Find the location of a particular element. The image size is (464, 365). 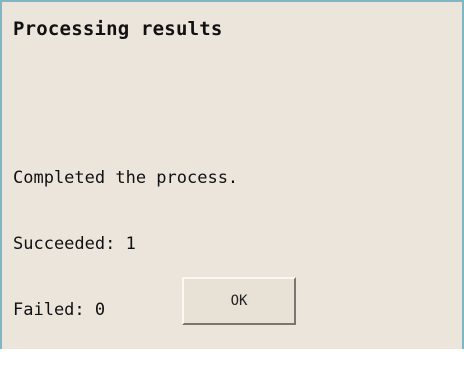

ok-button-label: OK is located at coordinates (239, 301).